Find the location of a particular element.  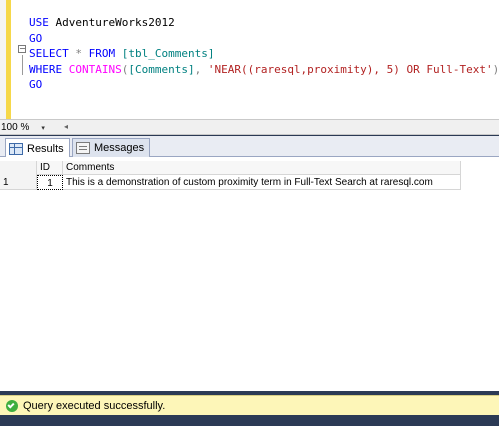

success-check-icon is located at coordinates (12, 405).